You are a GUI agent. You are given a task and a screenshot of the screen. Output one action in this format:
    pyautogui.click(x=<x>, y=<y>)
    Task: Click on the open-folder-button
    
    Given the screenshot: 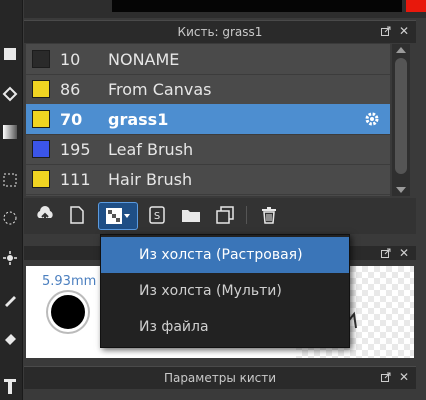 What is the action you would take?
    pyautogui.click(x=191, y=215)
    